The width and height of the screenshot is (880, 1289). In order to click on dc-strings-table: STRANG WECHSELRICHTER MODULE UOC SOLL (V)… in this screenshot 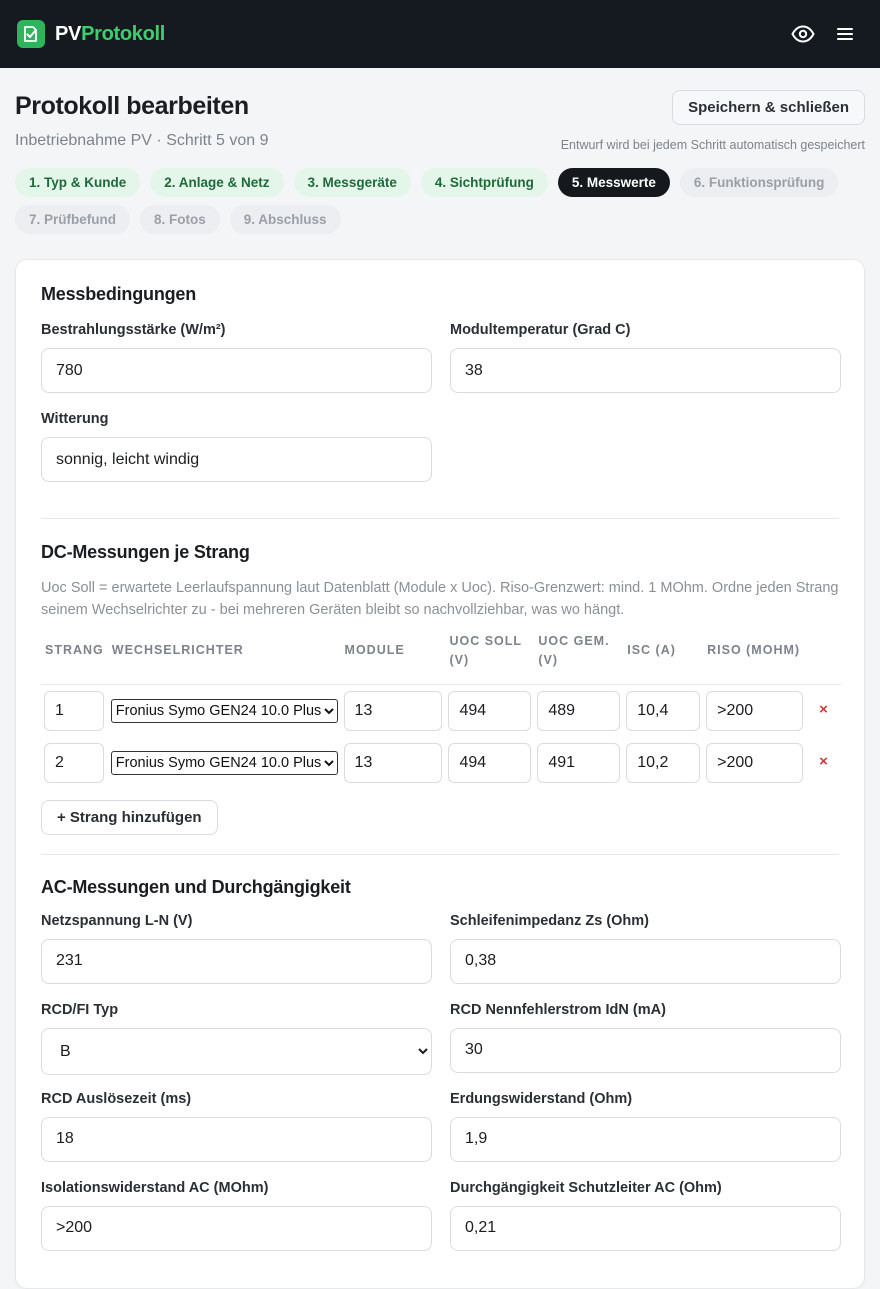, I will do `click(441, 705)`.